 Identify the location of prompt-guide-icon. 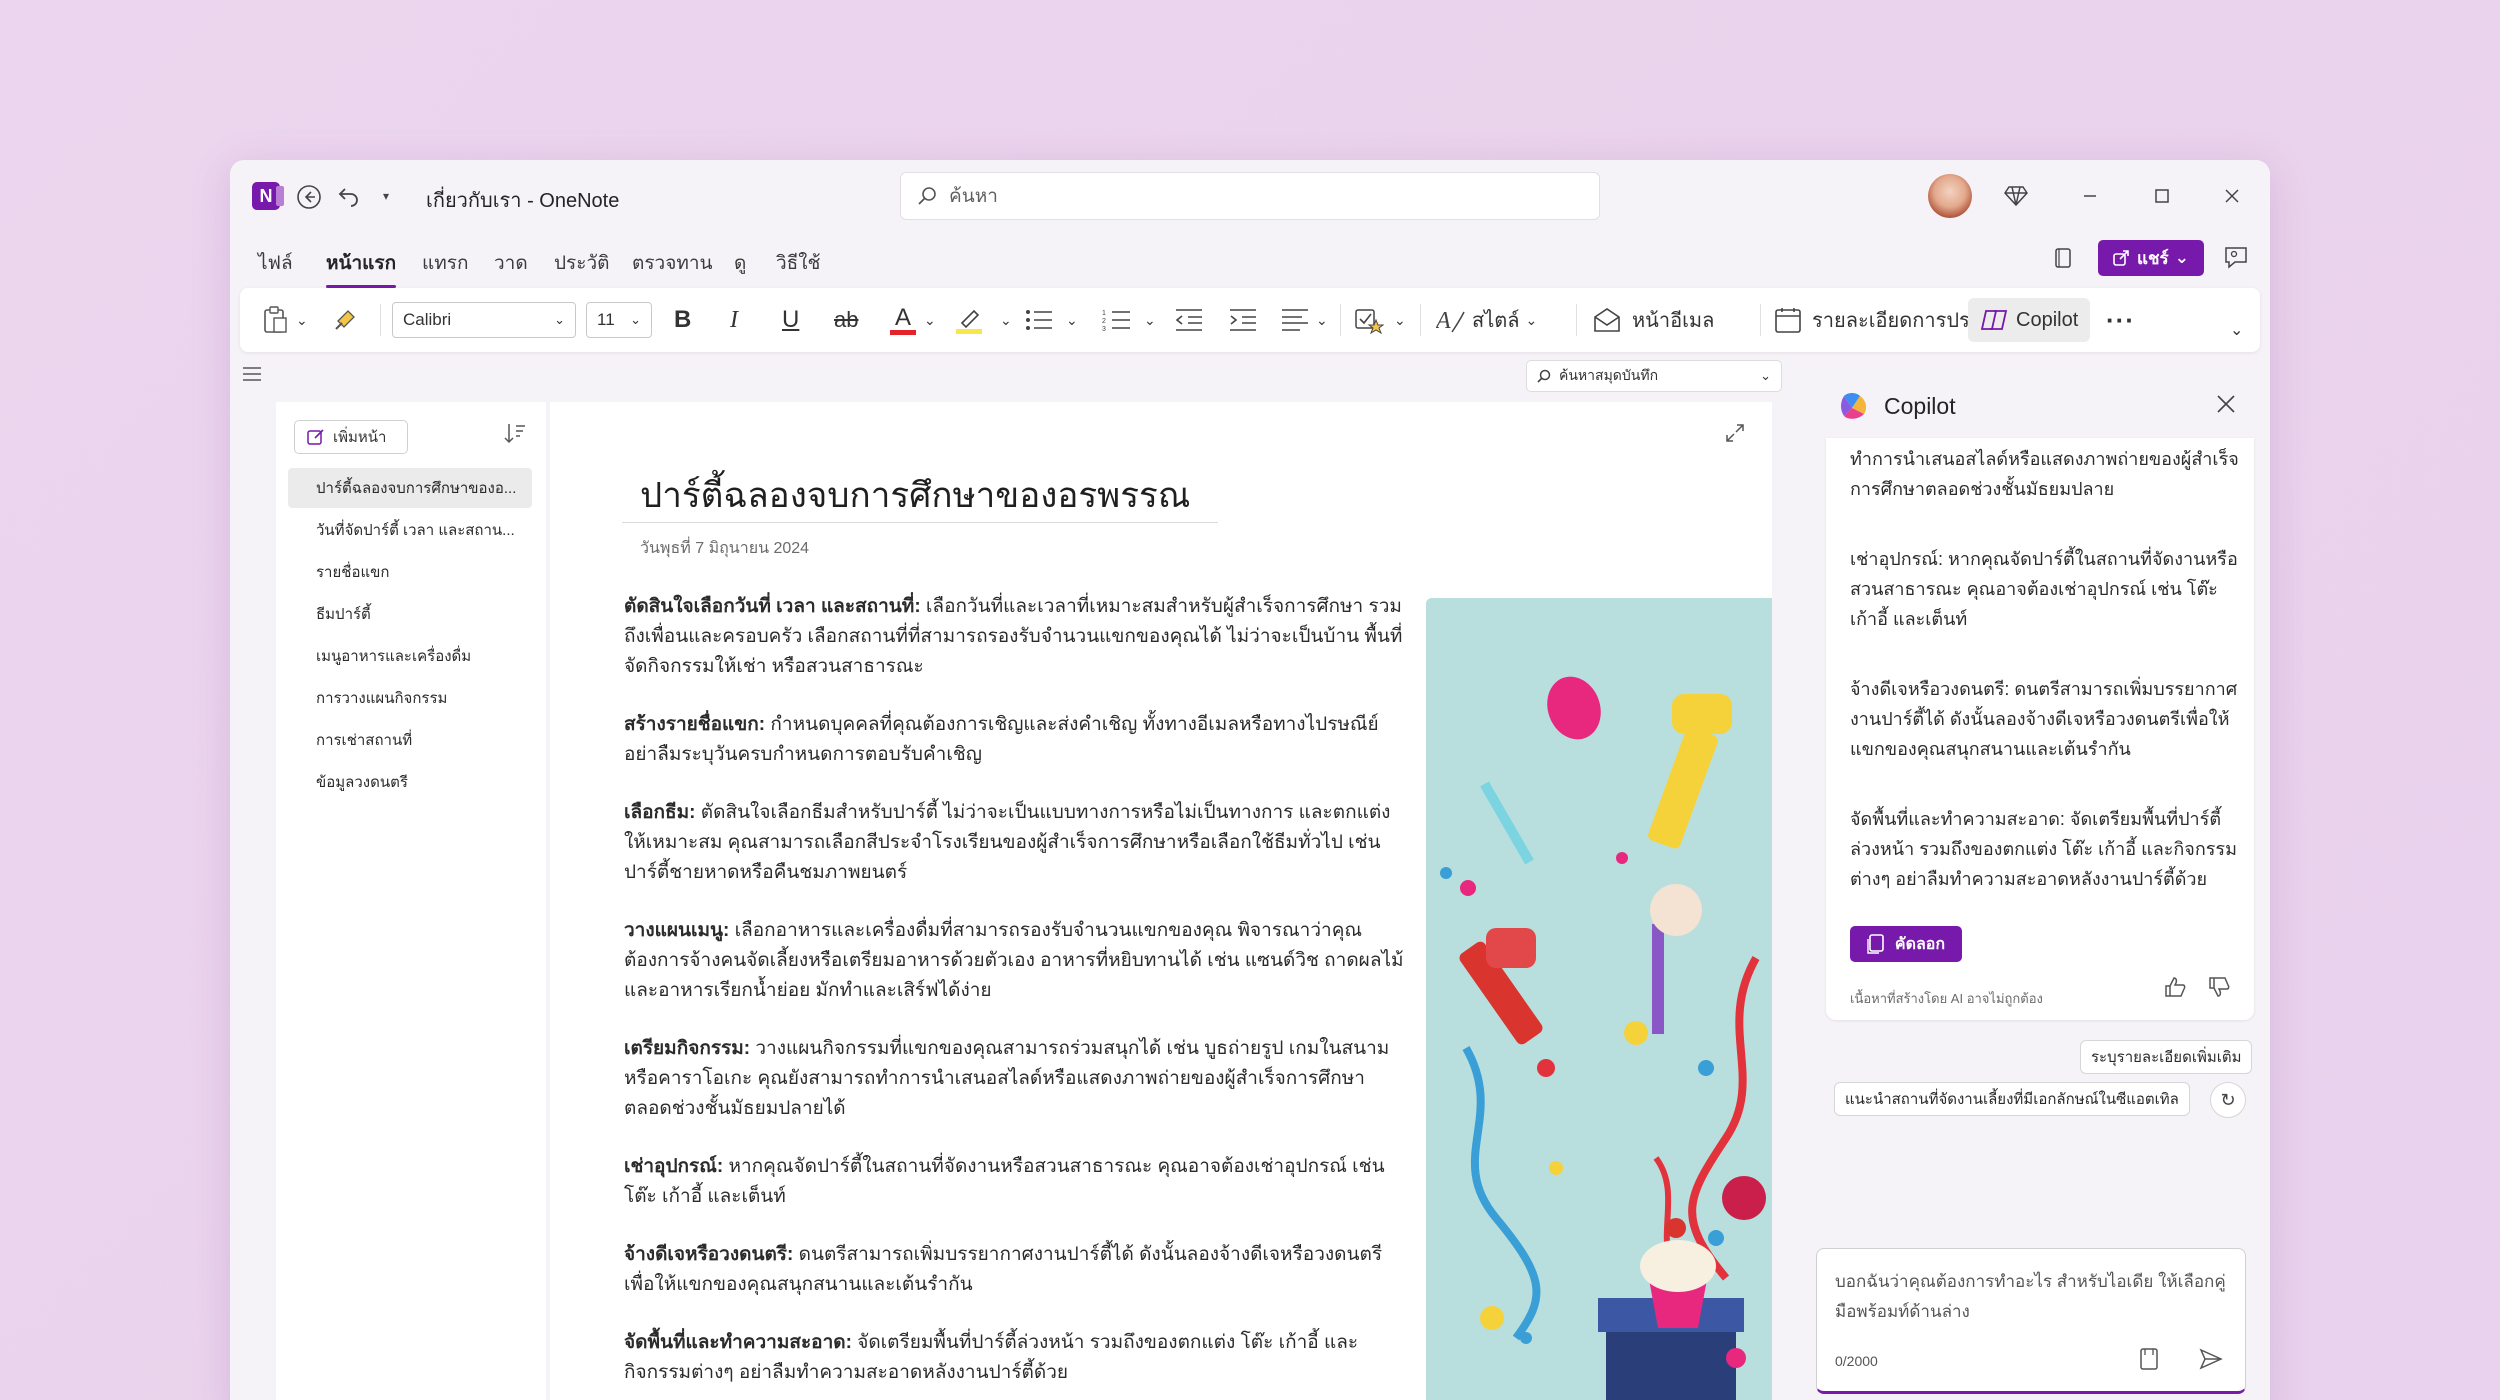
(2149, 1362).